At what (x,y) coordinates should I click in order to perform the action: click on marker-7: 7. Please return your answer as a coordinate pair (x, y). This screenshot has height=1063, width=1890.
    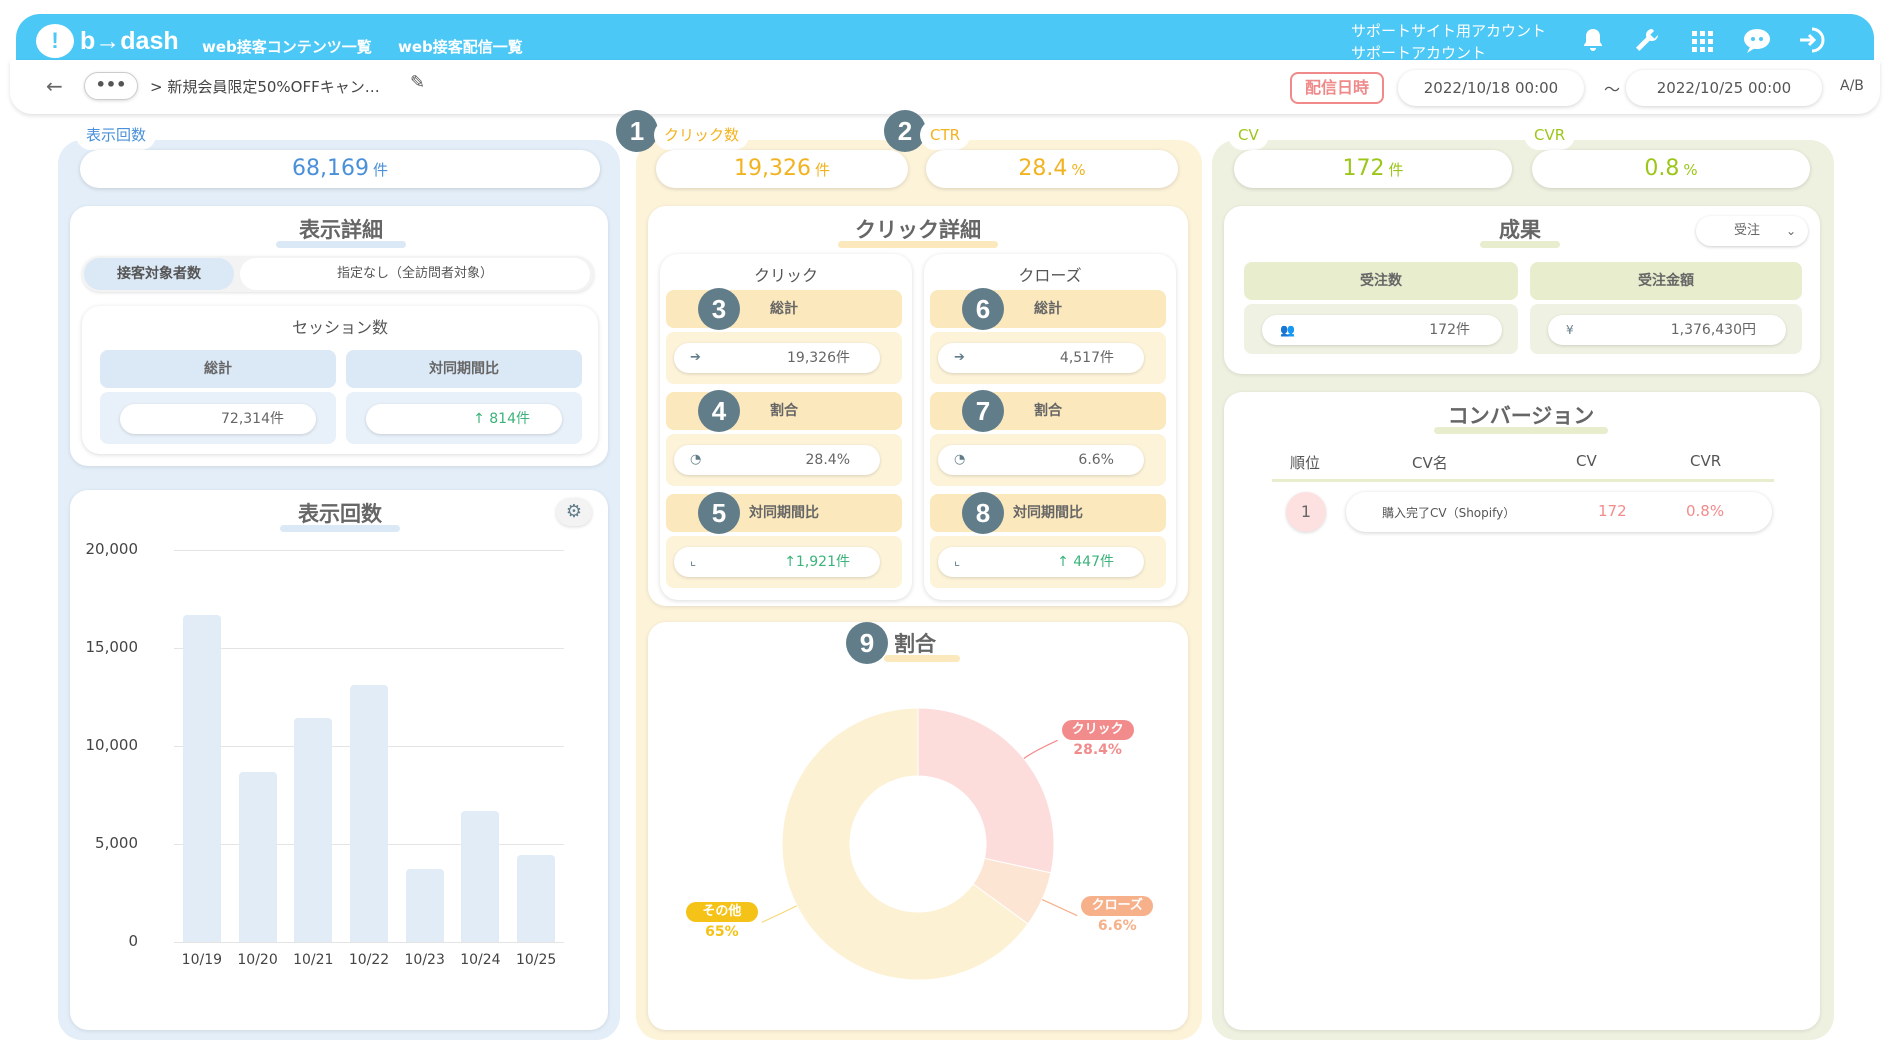
    Looking at the image, I should click on (983, 411).